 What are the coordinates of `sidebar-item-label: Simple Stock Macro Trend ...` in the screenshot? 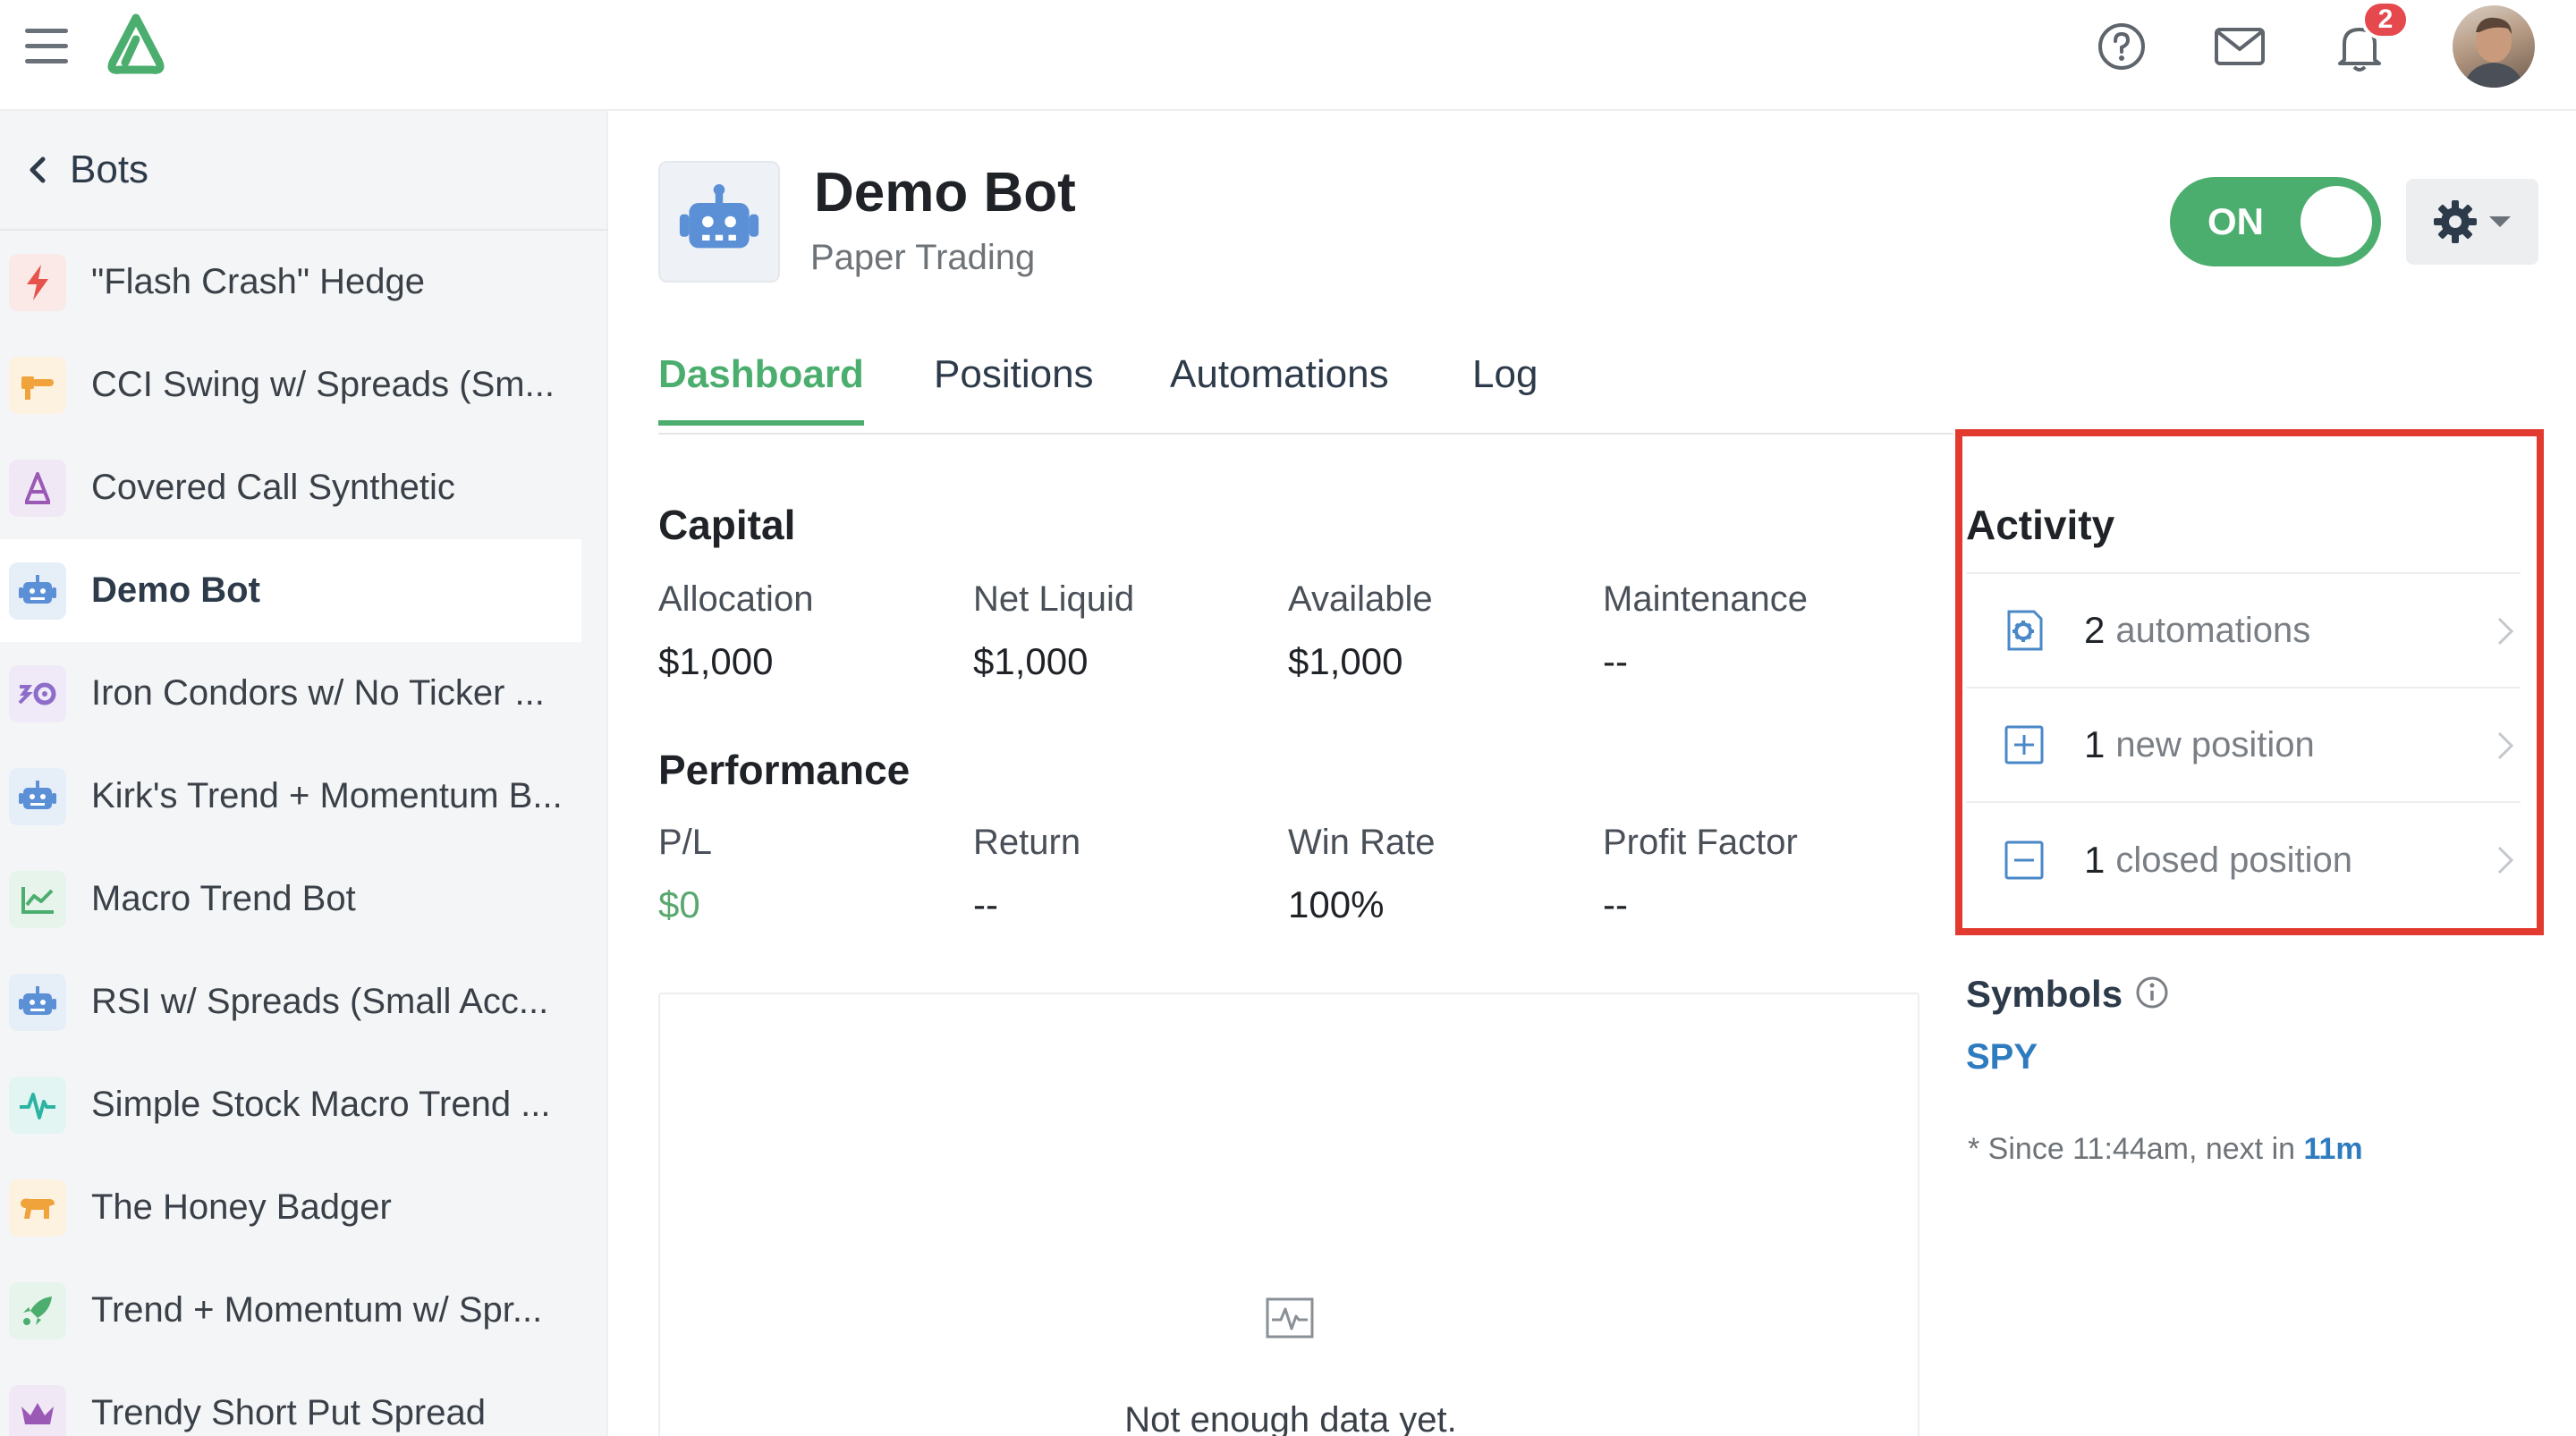 It's located at (321, 1104).